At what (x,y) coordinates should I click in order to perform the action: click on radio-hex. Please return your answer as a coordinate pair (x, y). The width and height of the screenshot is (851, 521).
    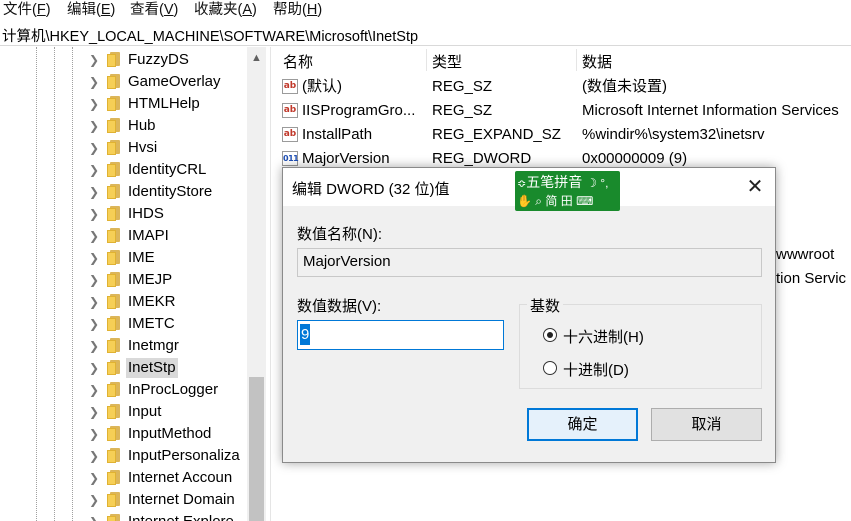
    Looking at the image, I should click on (550, 335).